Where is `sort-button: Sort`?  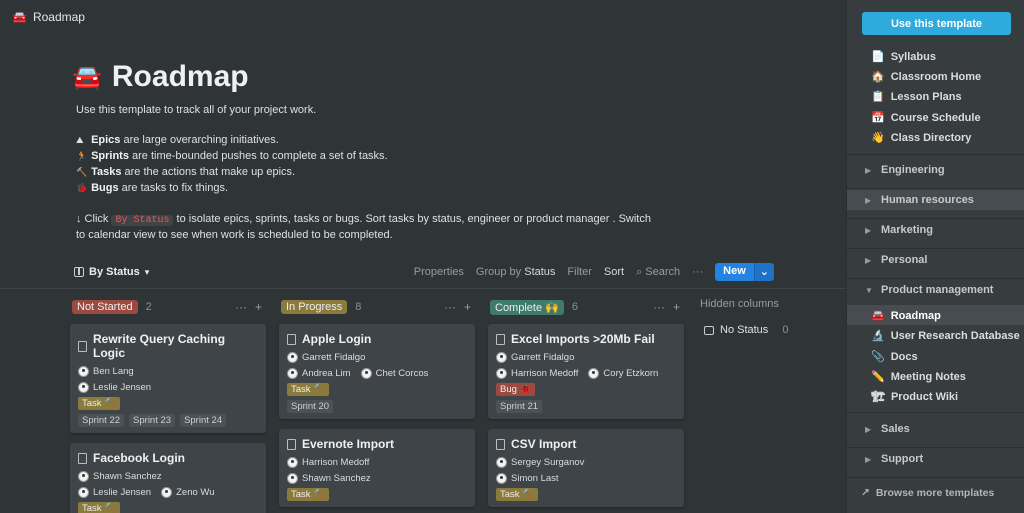 sort-button: Sort is located at coordinates (614, 272).